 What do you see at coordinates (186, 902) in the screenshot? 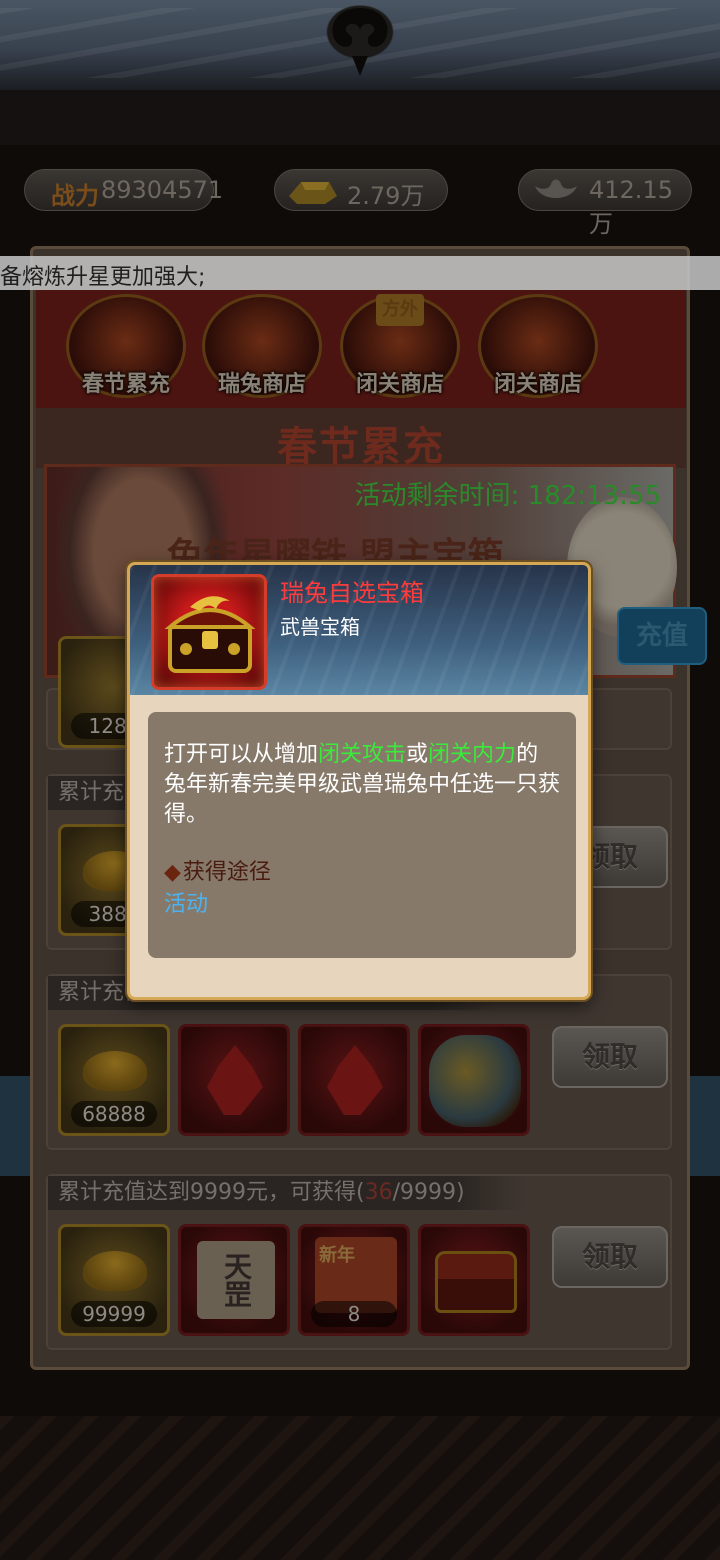
I see `obtain-source-link-activity: 活动` at bounding box center [186, 902].